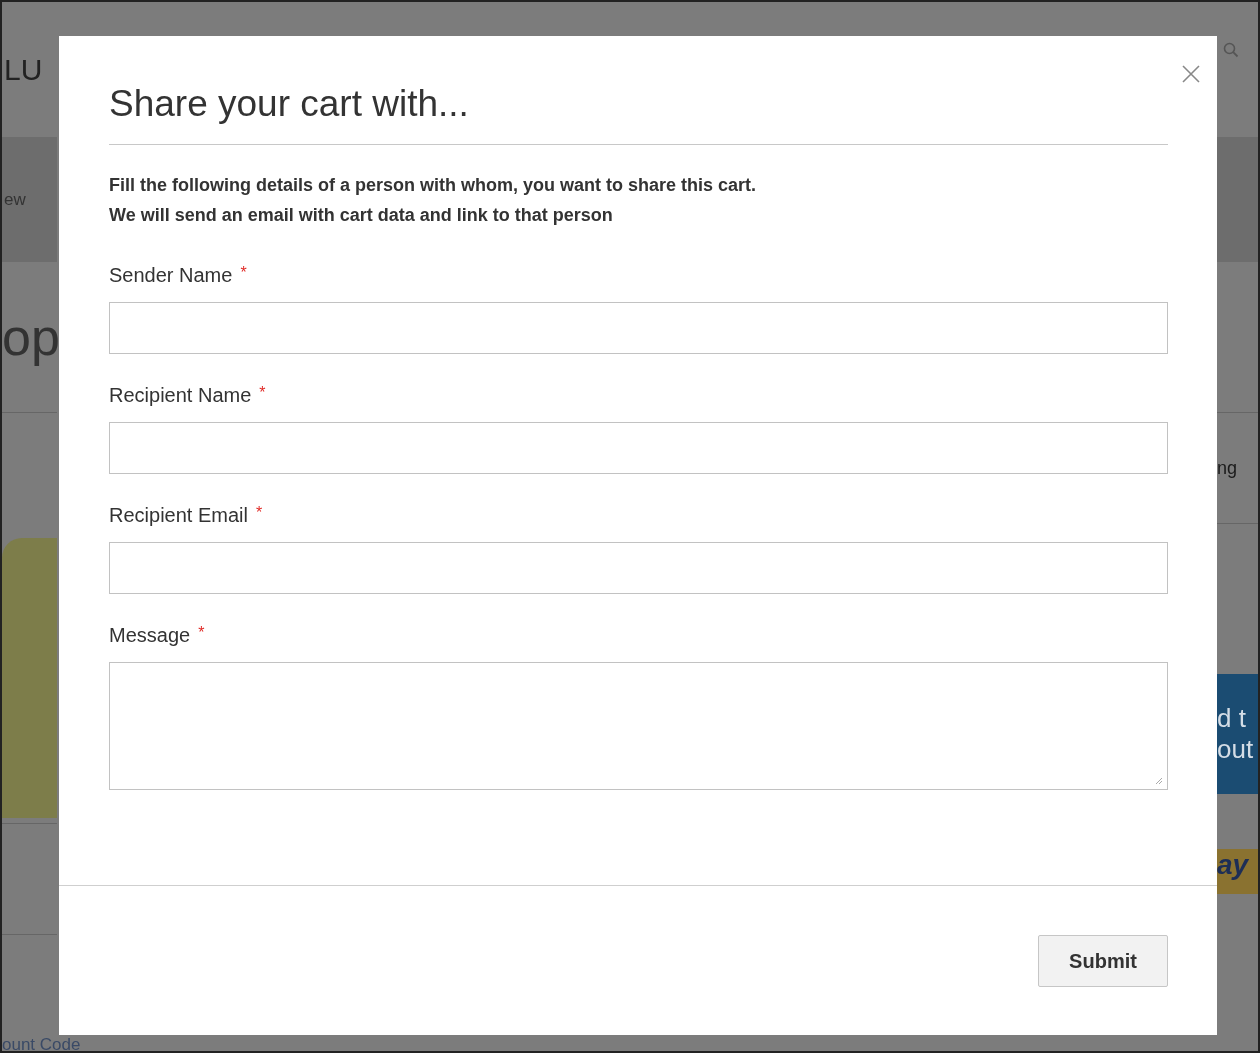 This screenshot has width=1260, height=1053. I want to click on column-header: ng, so click(1227, 468).